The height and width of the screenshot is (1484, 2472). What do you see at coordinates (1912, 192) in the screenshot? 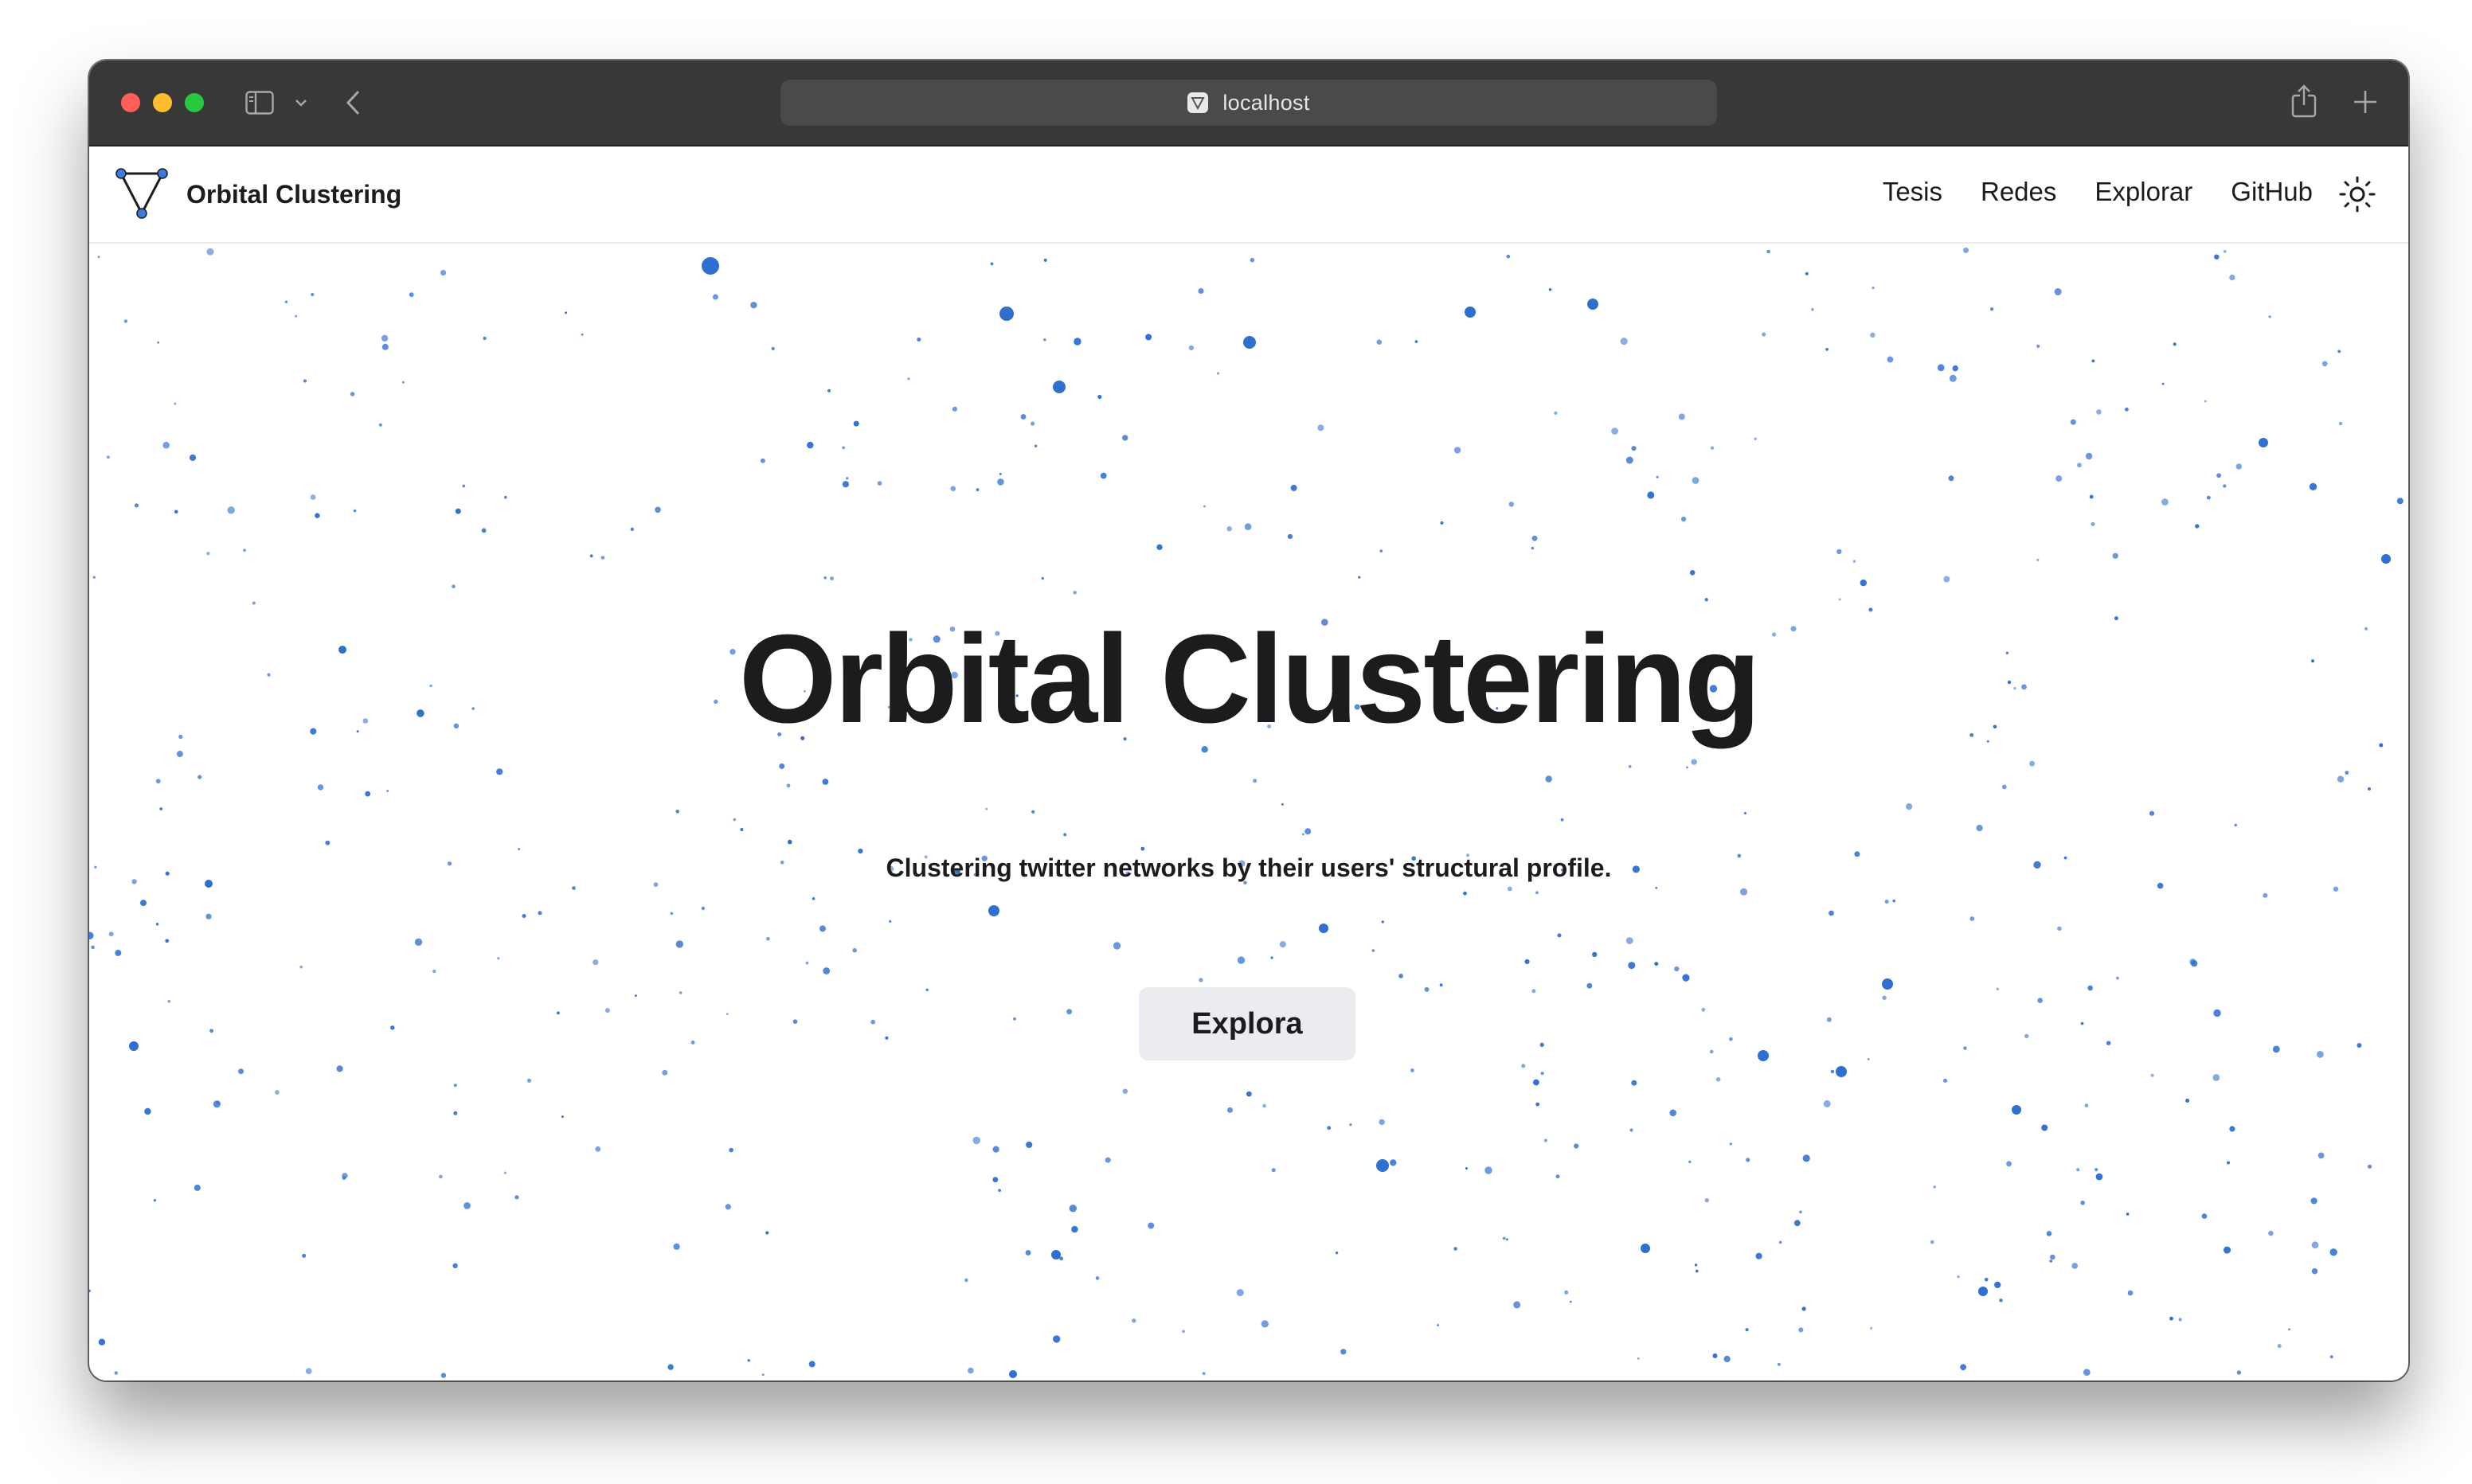
I see `nav-link-tesis: Tesis` at bounding box center [1912, 192].